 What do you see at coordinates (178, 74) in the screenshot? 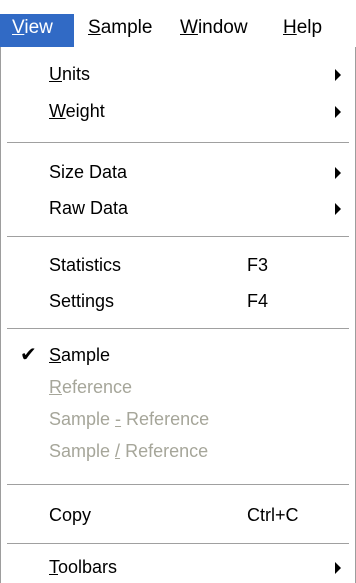
I see `menu-item-units: Units` at bounding box center [178, 74].